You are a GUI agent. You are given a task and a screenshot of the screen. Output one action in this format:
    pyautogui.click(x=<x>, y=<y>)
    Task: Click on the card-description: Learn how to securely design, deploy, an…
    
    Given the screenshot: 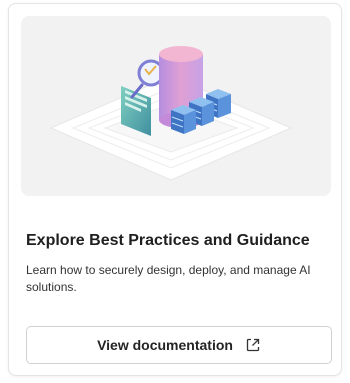 What is the action you would take?
    pyautogui.click(x=168, y=278)
    